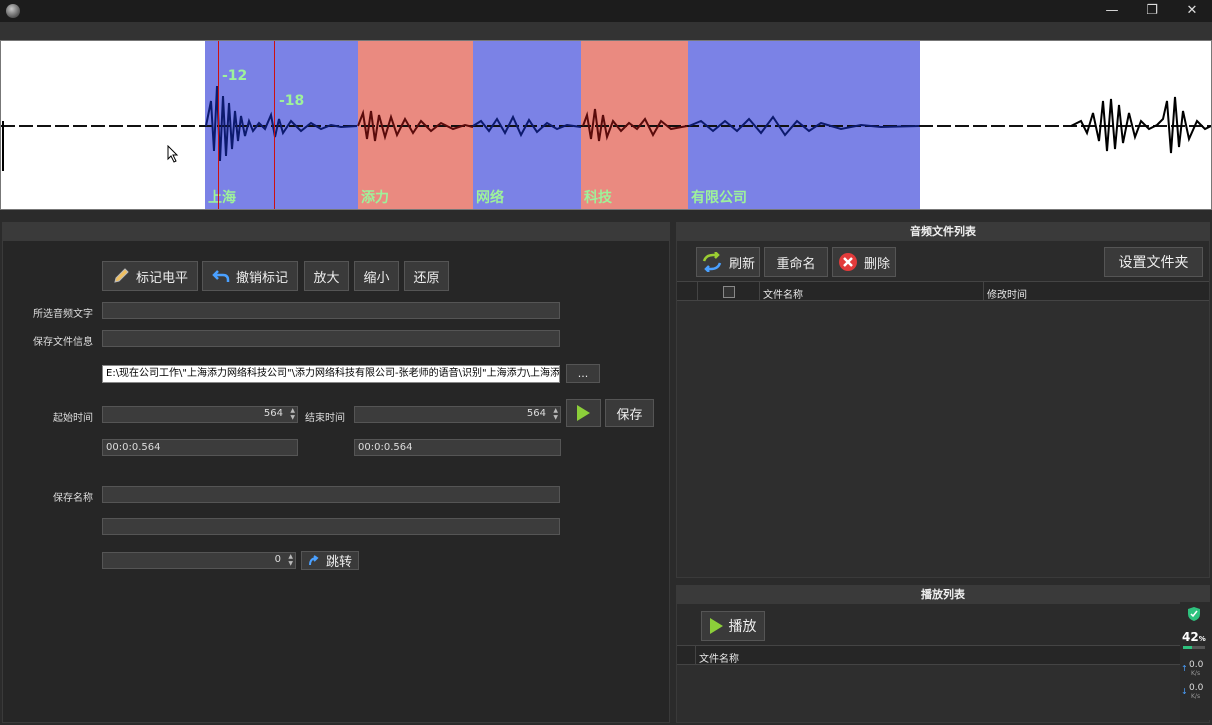 The width and height of the screenshot is (1212, 725). I want to click on zoom-in-label: 放大, so click(326, 278).